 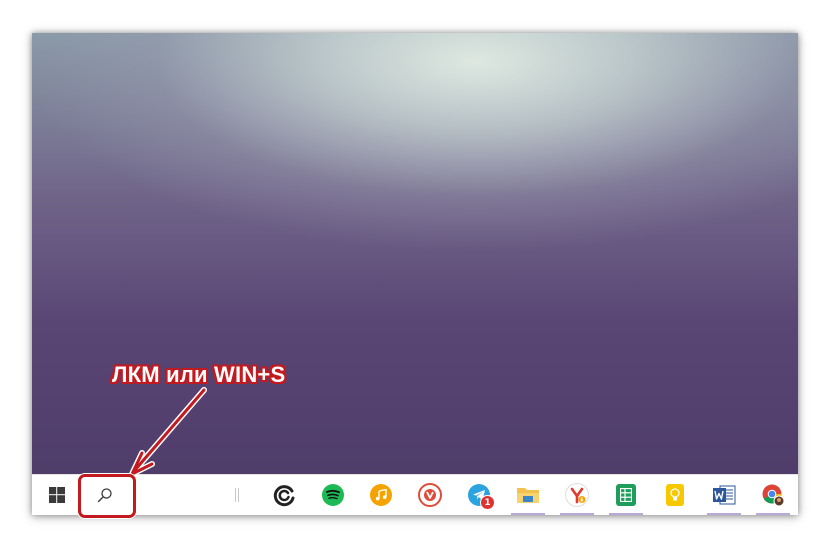 I want to click on annotation-arrow, so click(x=168, y=432).